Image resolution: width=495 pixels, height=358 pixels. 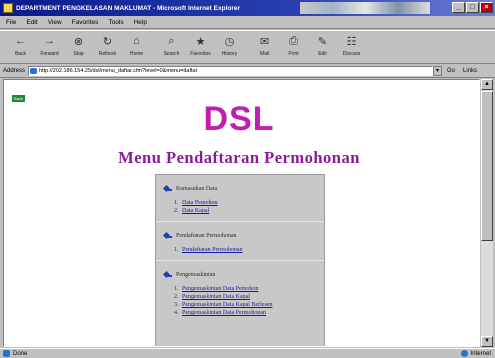 I want to click on edit-label: Edit, so click(x=322, y=54).